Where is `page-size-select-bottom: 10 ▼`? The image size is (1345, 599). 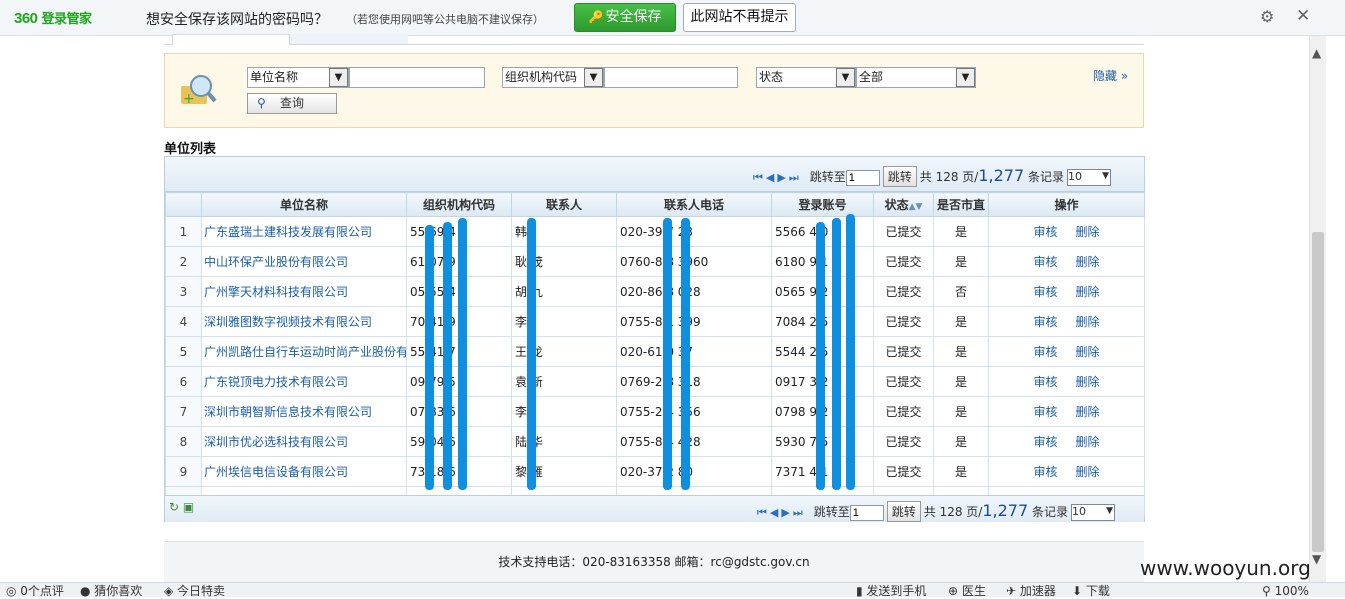 page-size-select-bottom: 10 ▼ is located at coordinates (1092, 512).